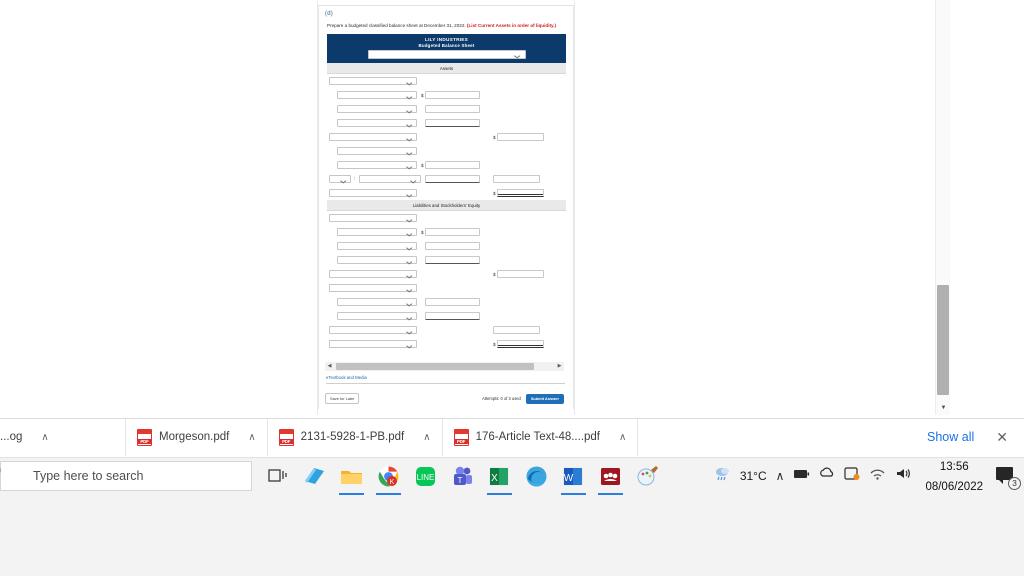 Image resolution: width=1024 pixels, height=576 pixels. Describe the element at coordinates (435, 366) in the screenshot. I see `scroll-thumb` at that location.